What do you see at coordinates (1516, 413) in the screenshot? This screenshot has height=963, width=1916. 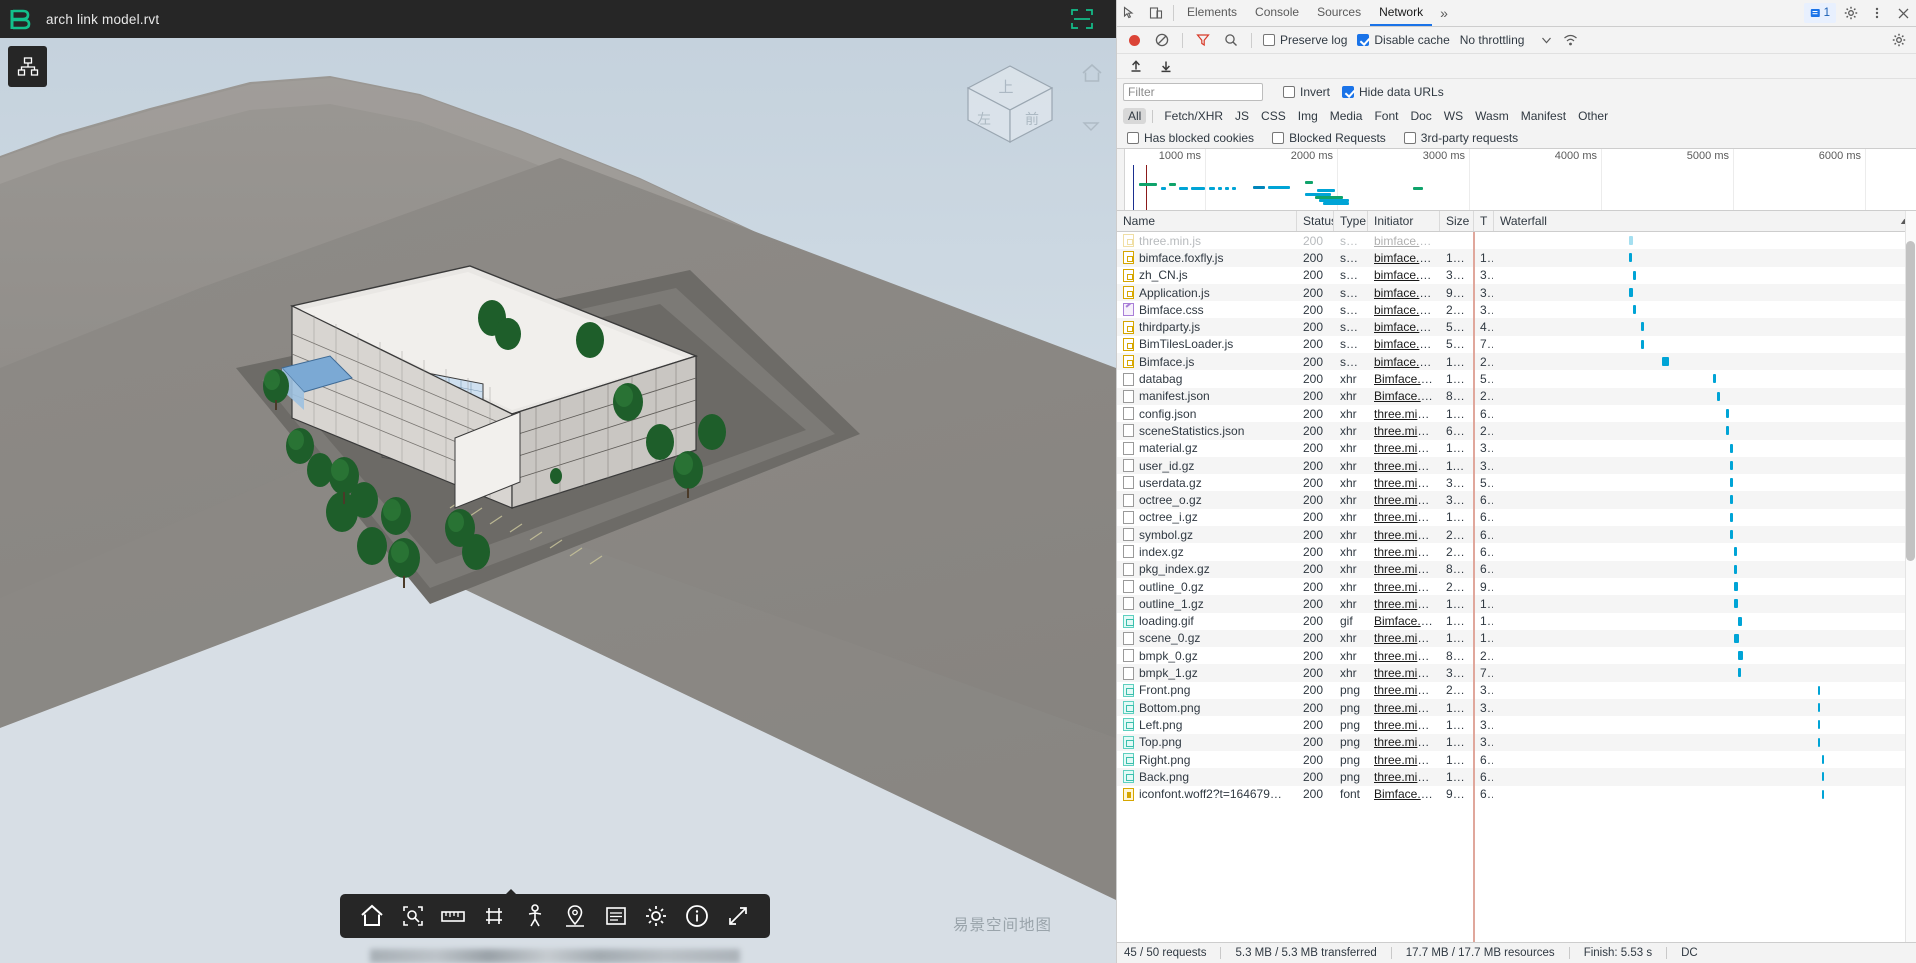 I see `table-row: config.json 200 xhr three.min.js:6 1.0 kB 6..` at bounding box center [1516, 413].